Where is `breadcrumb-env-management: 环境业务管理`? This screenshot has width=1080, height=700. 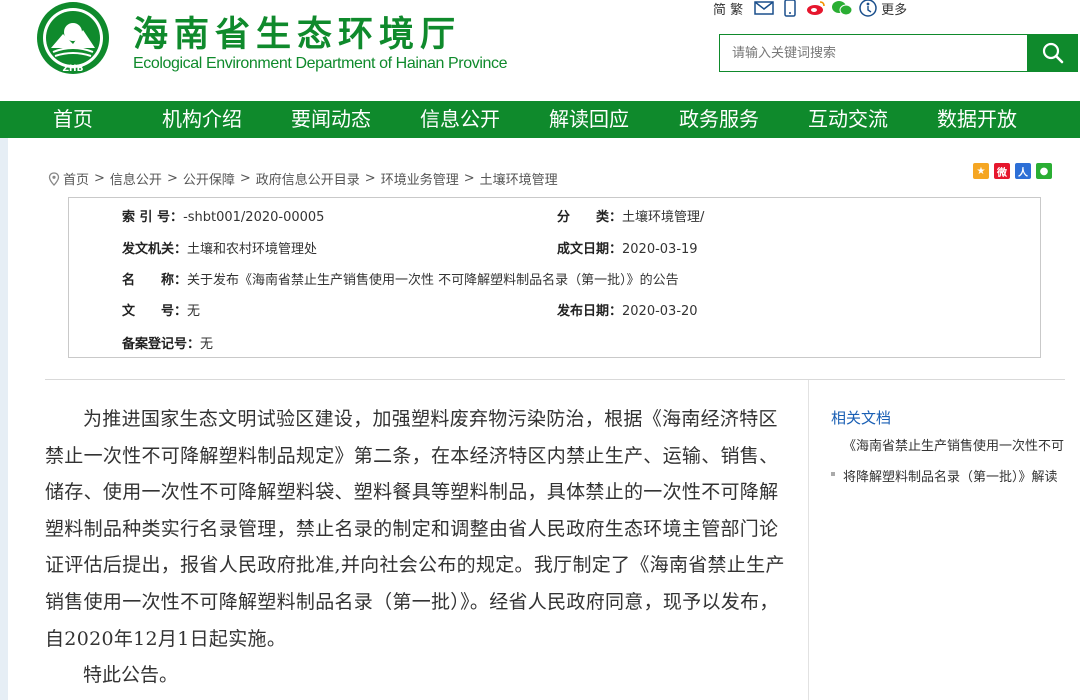 breadcrumb-env-management: 环境业务管理 is located at coordinates (420, 178).